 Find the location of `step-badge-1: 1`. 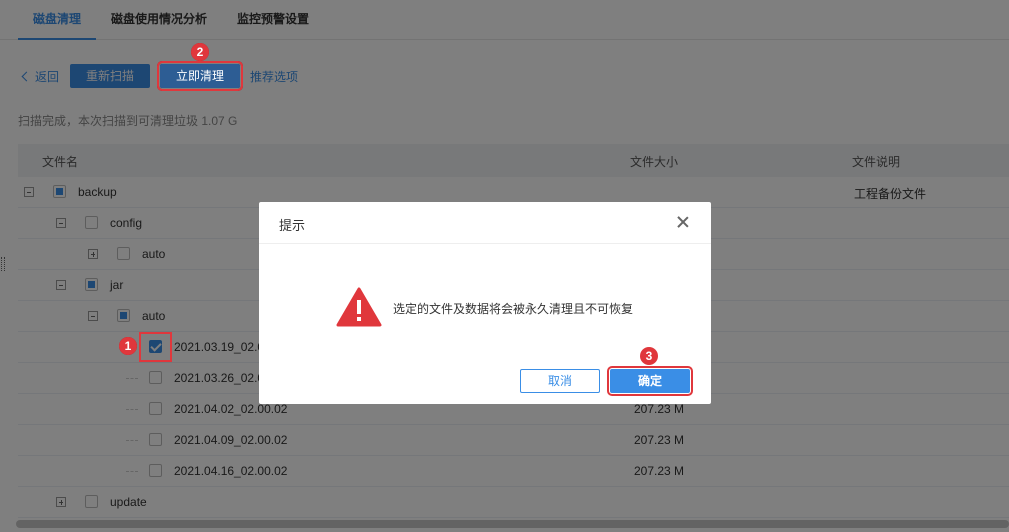

step-badge-1: 1 is located at coordinates (128, 346).